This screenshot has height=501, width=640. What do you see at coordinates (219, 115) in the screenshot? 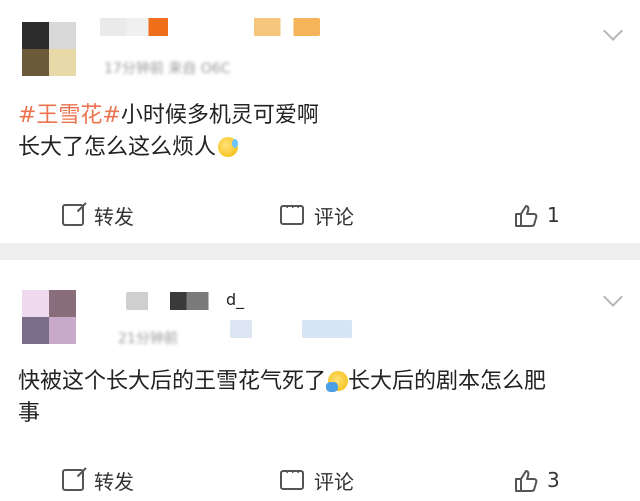
I see `content-line-1: 小时候多机灵可爱啊` at bounding box center [219, 115].